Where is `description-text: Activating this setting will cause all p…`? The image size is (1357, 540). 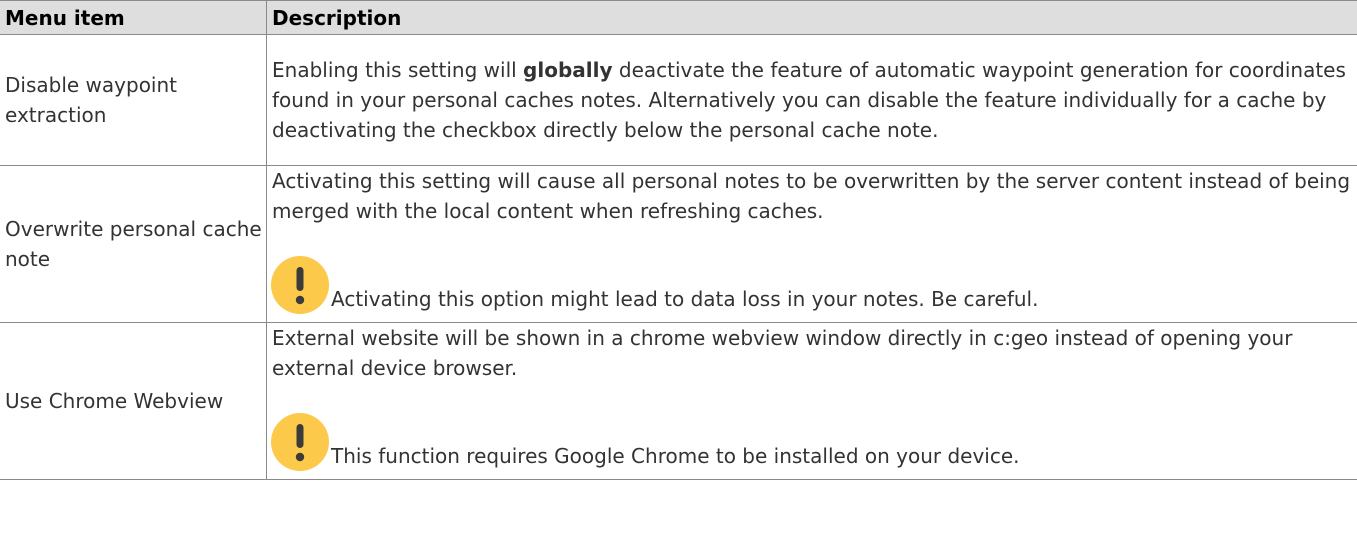
description-text: Activating this setting will cause all p… is located at coordinates (811, 196).